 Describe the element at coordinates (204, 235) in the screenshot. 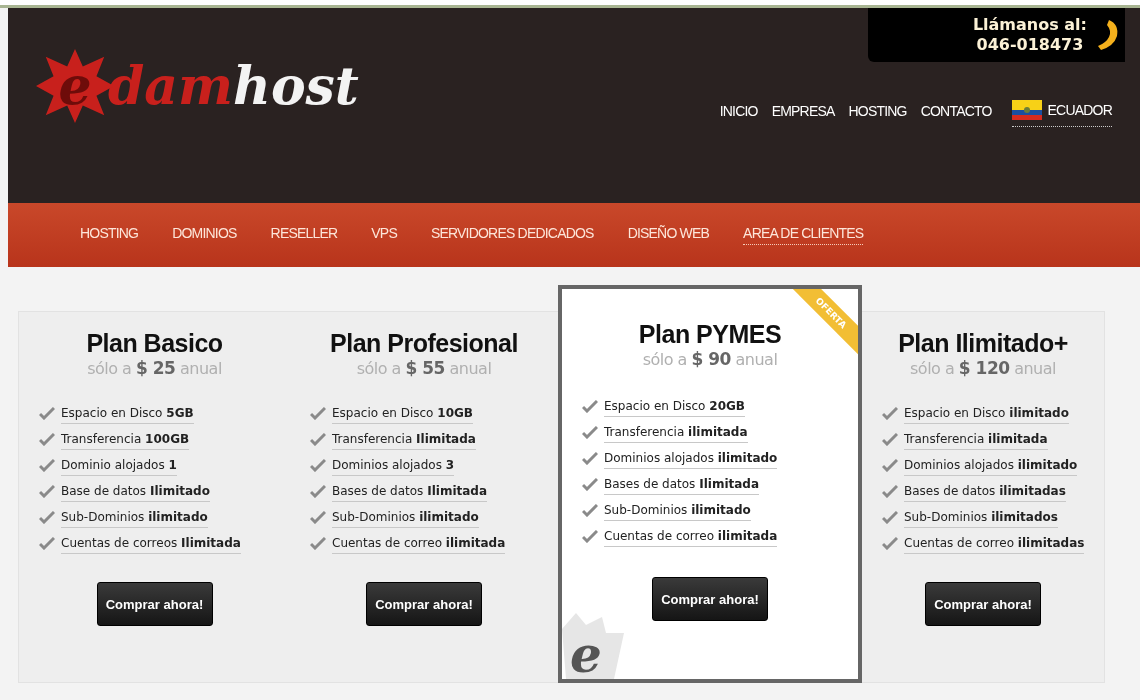

I see `nav-link: DOMINIOS` at that location.